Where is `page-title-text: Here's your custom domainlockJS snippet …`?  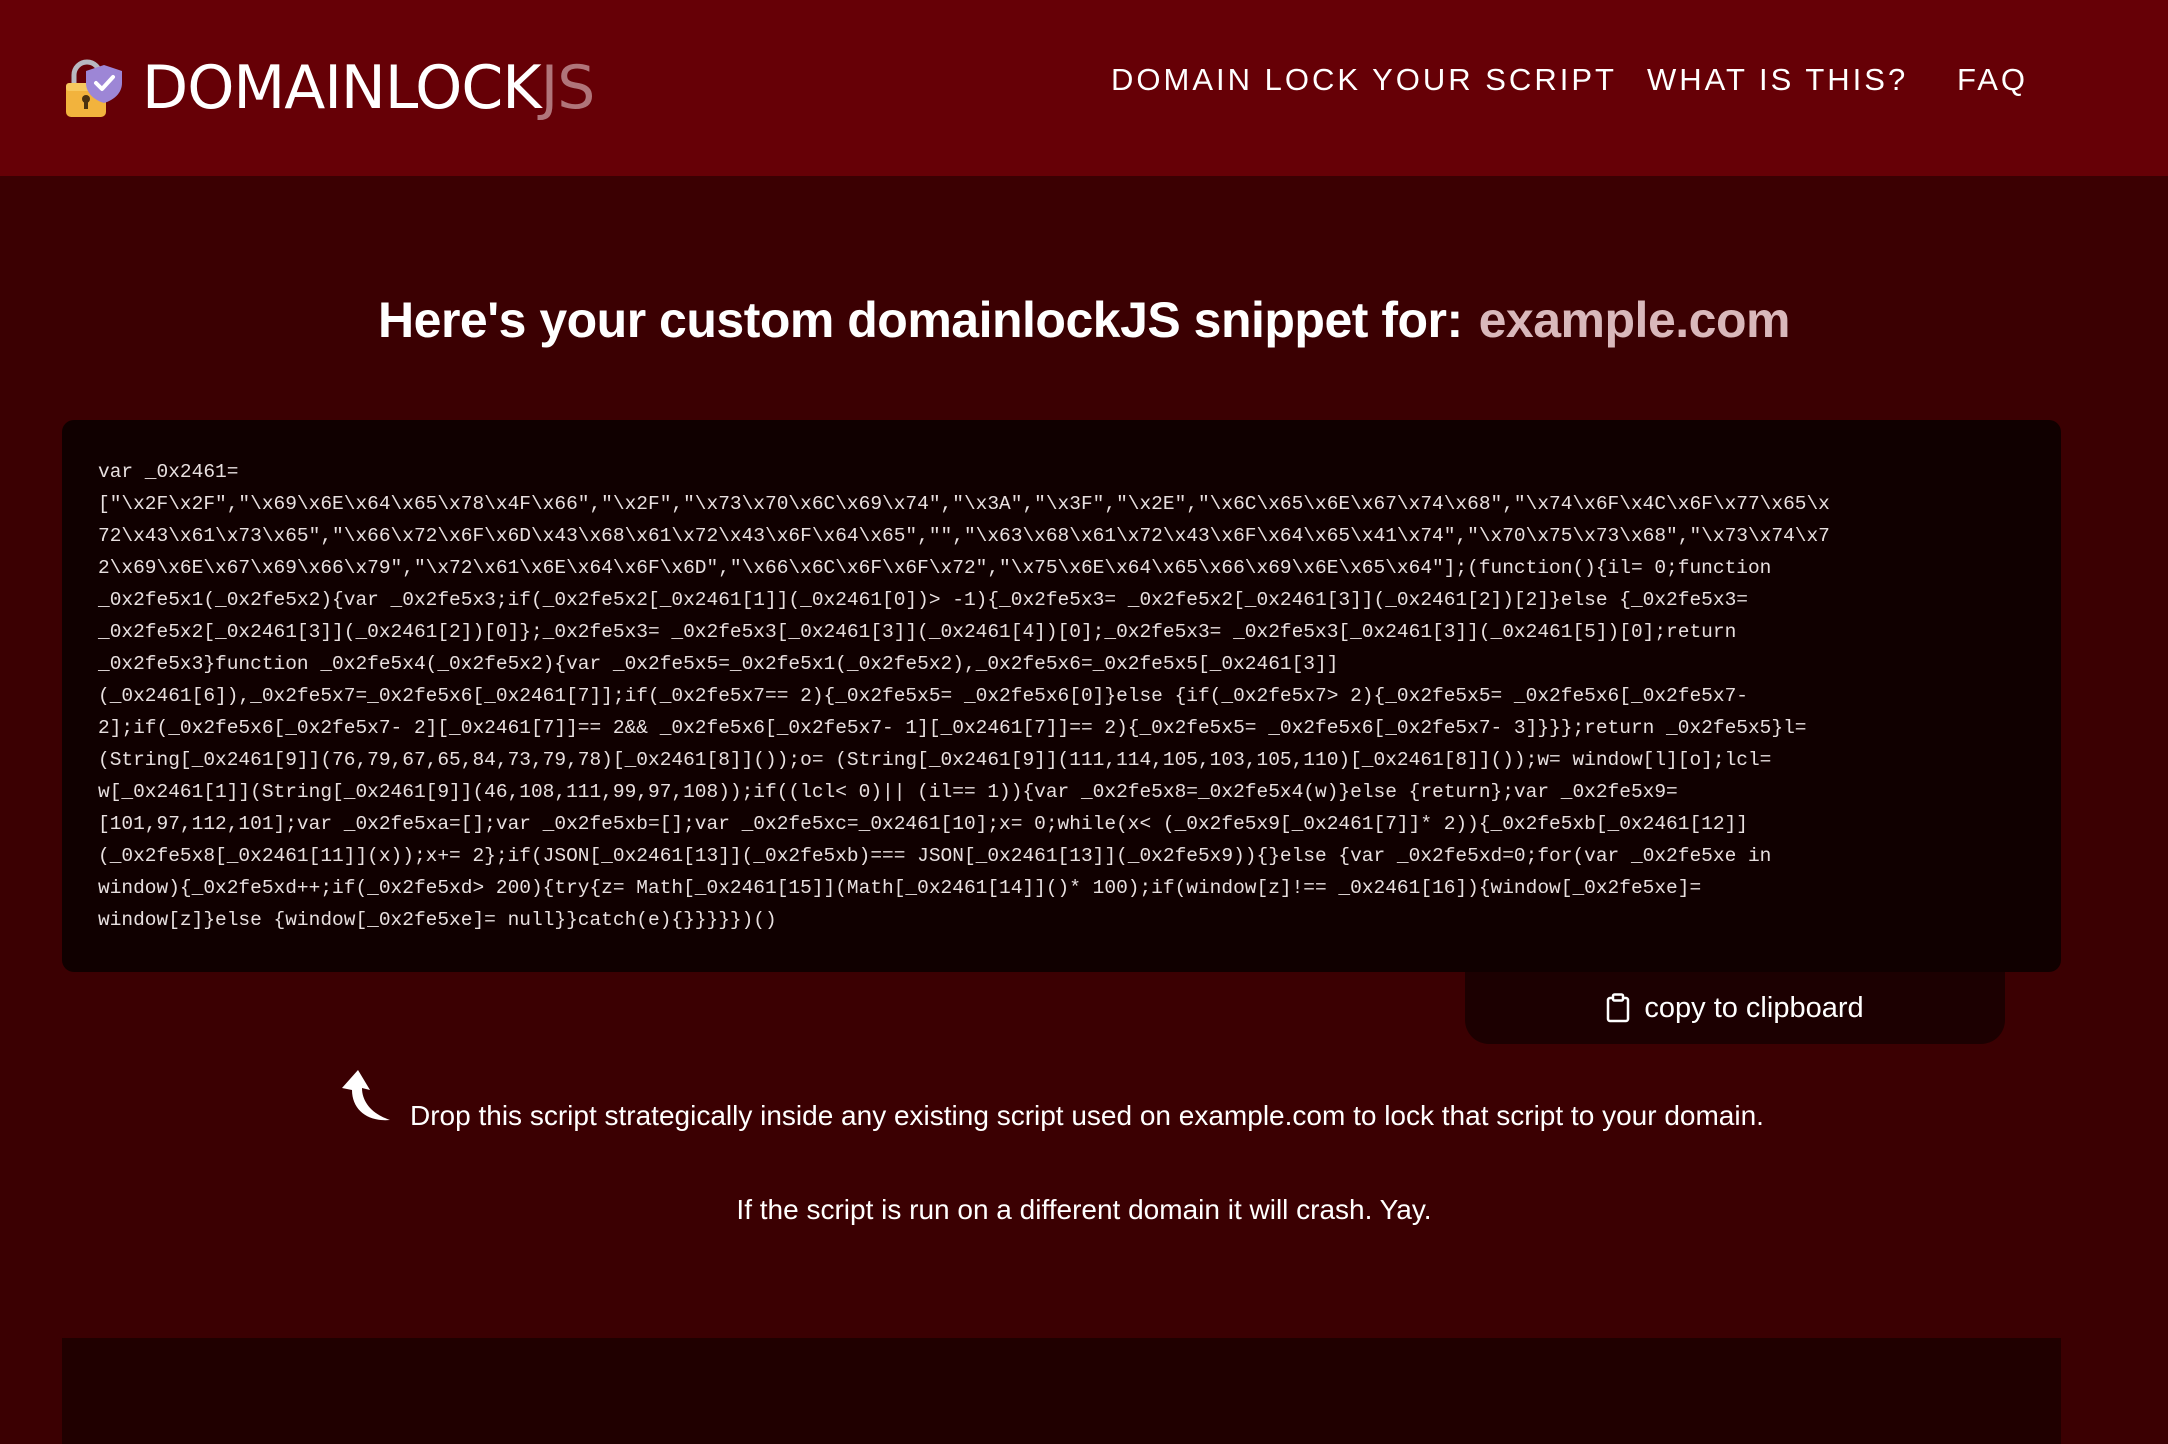
page-title-text: Here's your custom domainlockJS snippet … is located at coordinates (920, 320).